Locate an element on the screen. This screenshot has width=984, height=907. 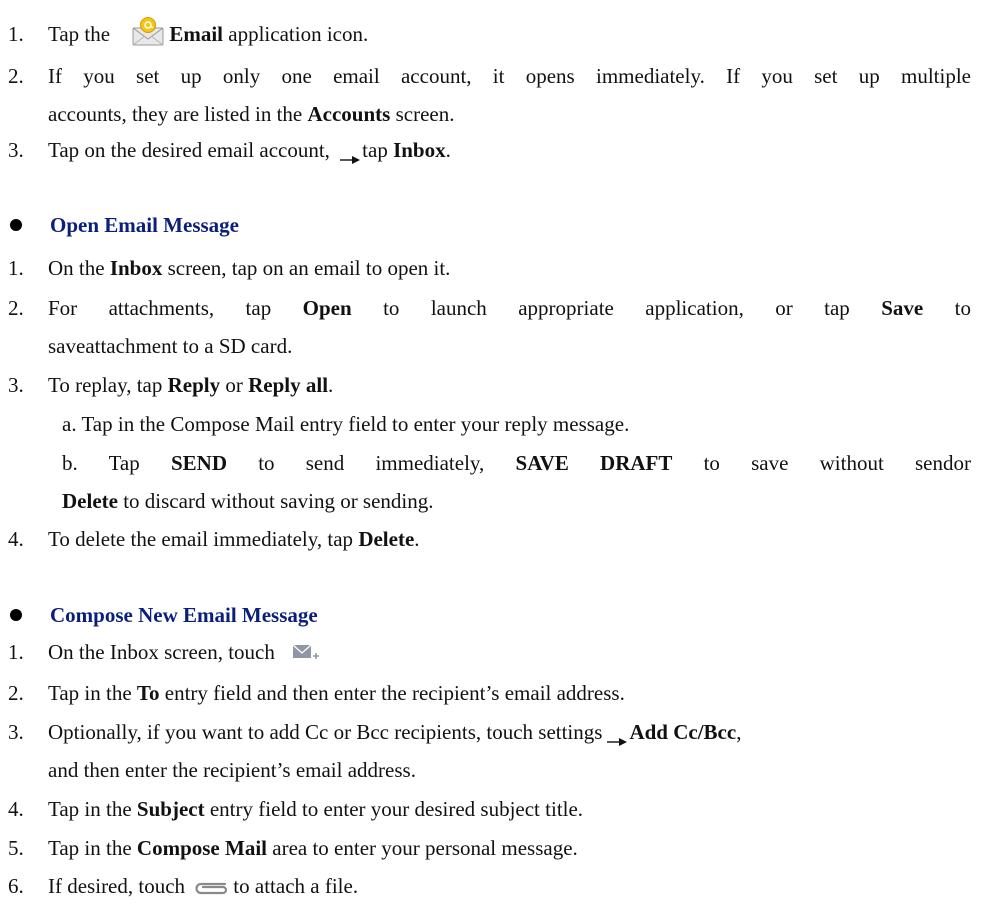
list-number: 6. is located at coordinates (16, 886).